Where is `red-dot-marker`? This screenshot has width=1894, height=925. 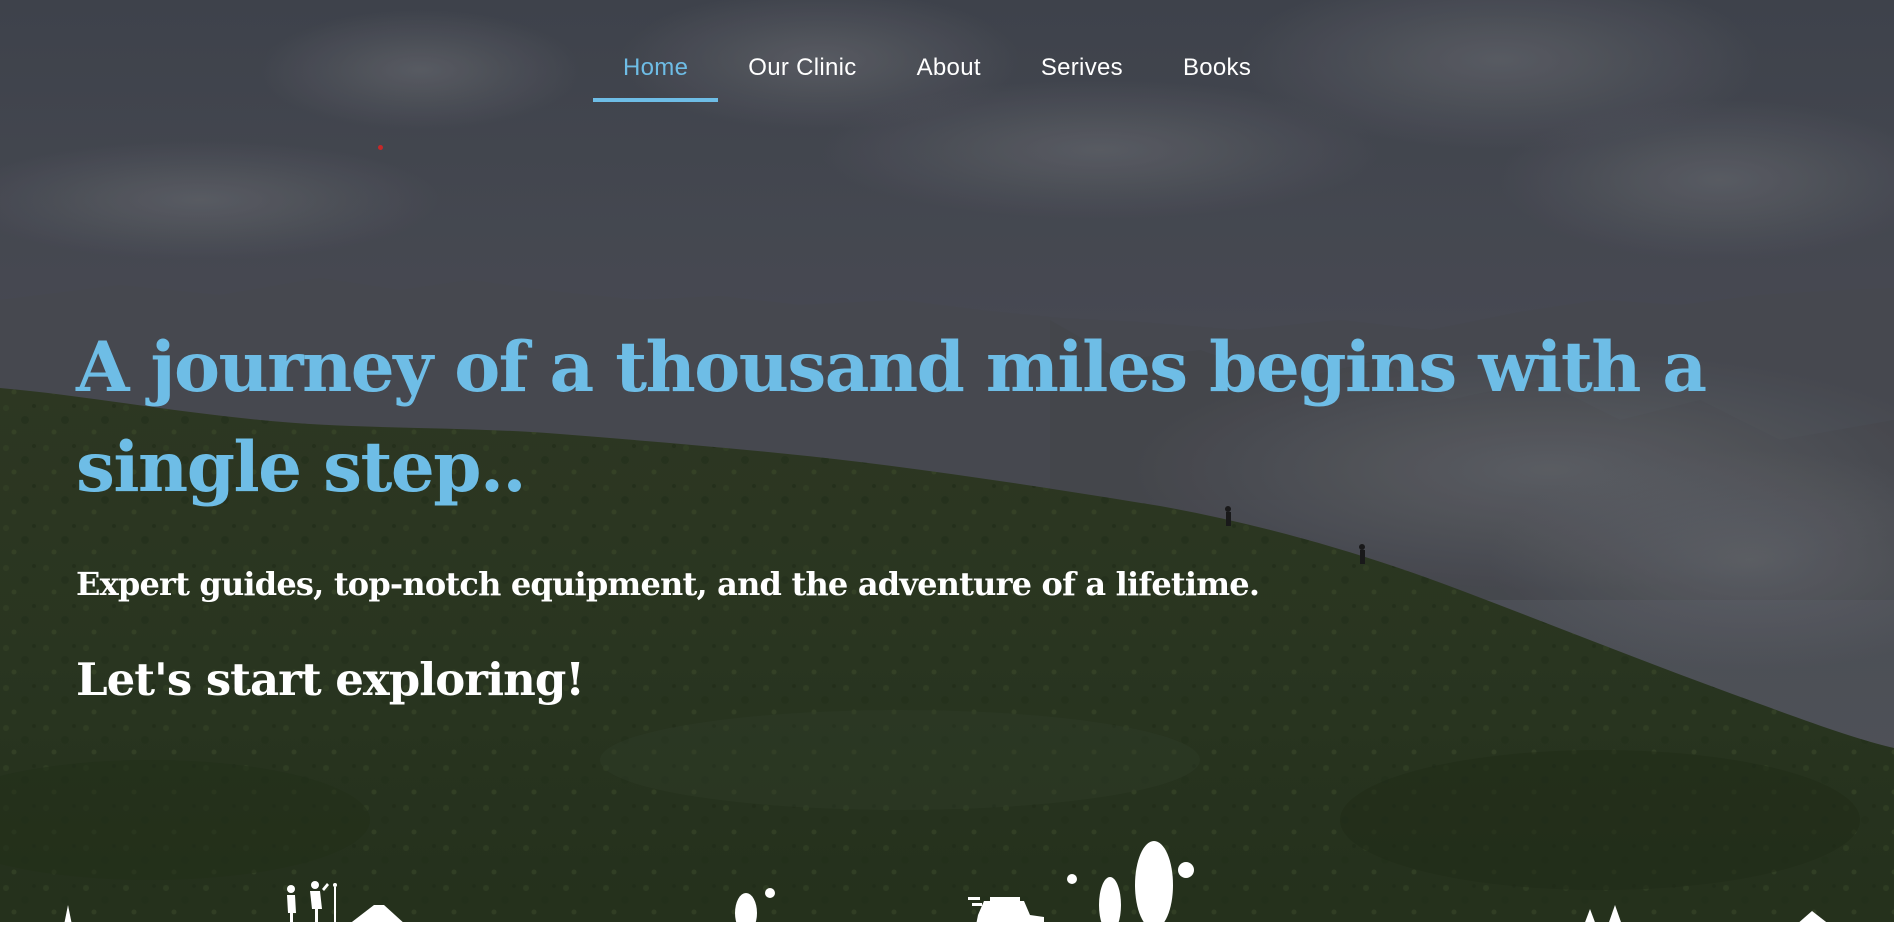
red-dot-marker is located at coordinates (380, 147).